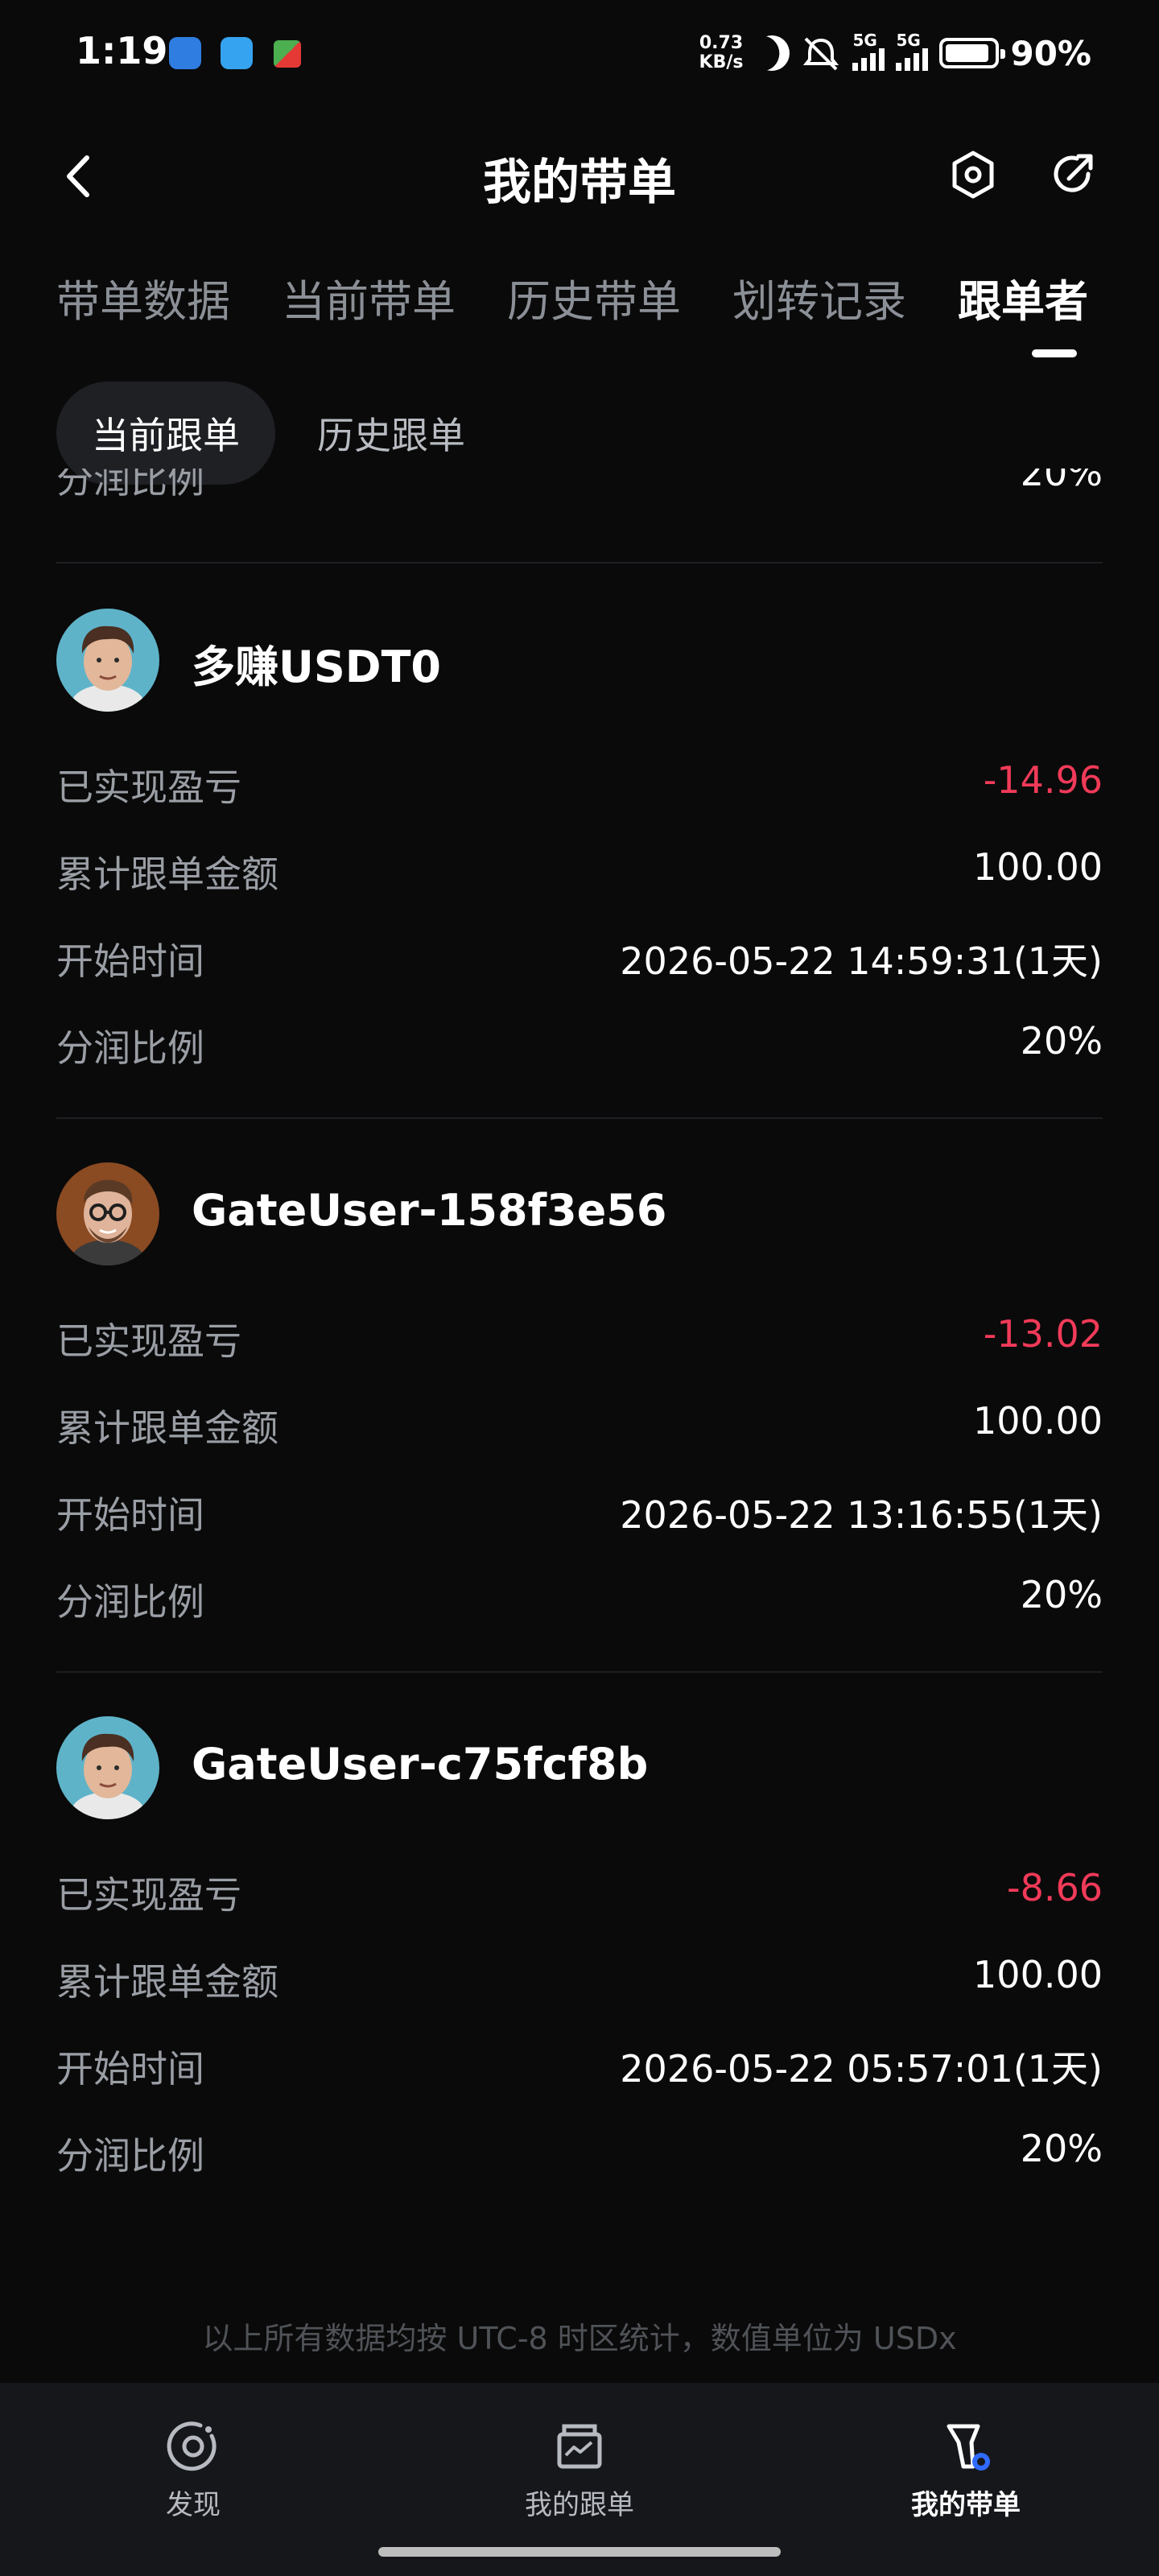 The image size is (1159, 2576). I want to click on start-time-row: 开始时间 2026-05-22 13:16:55(1天), so click(579, 1510).